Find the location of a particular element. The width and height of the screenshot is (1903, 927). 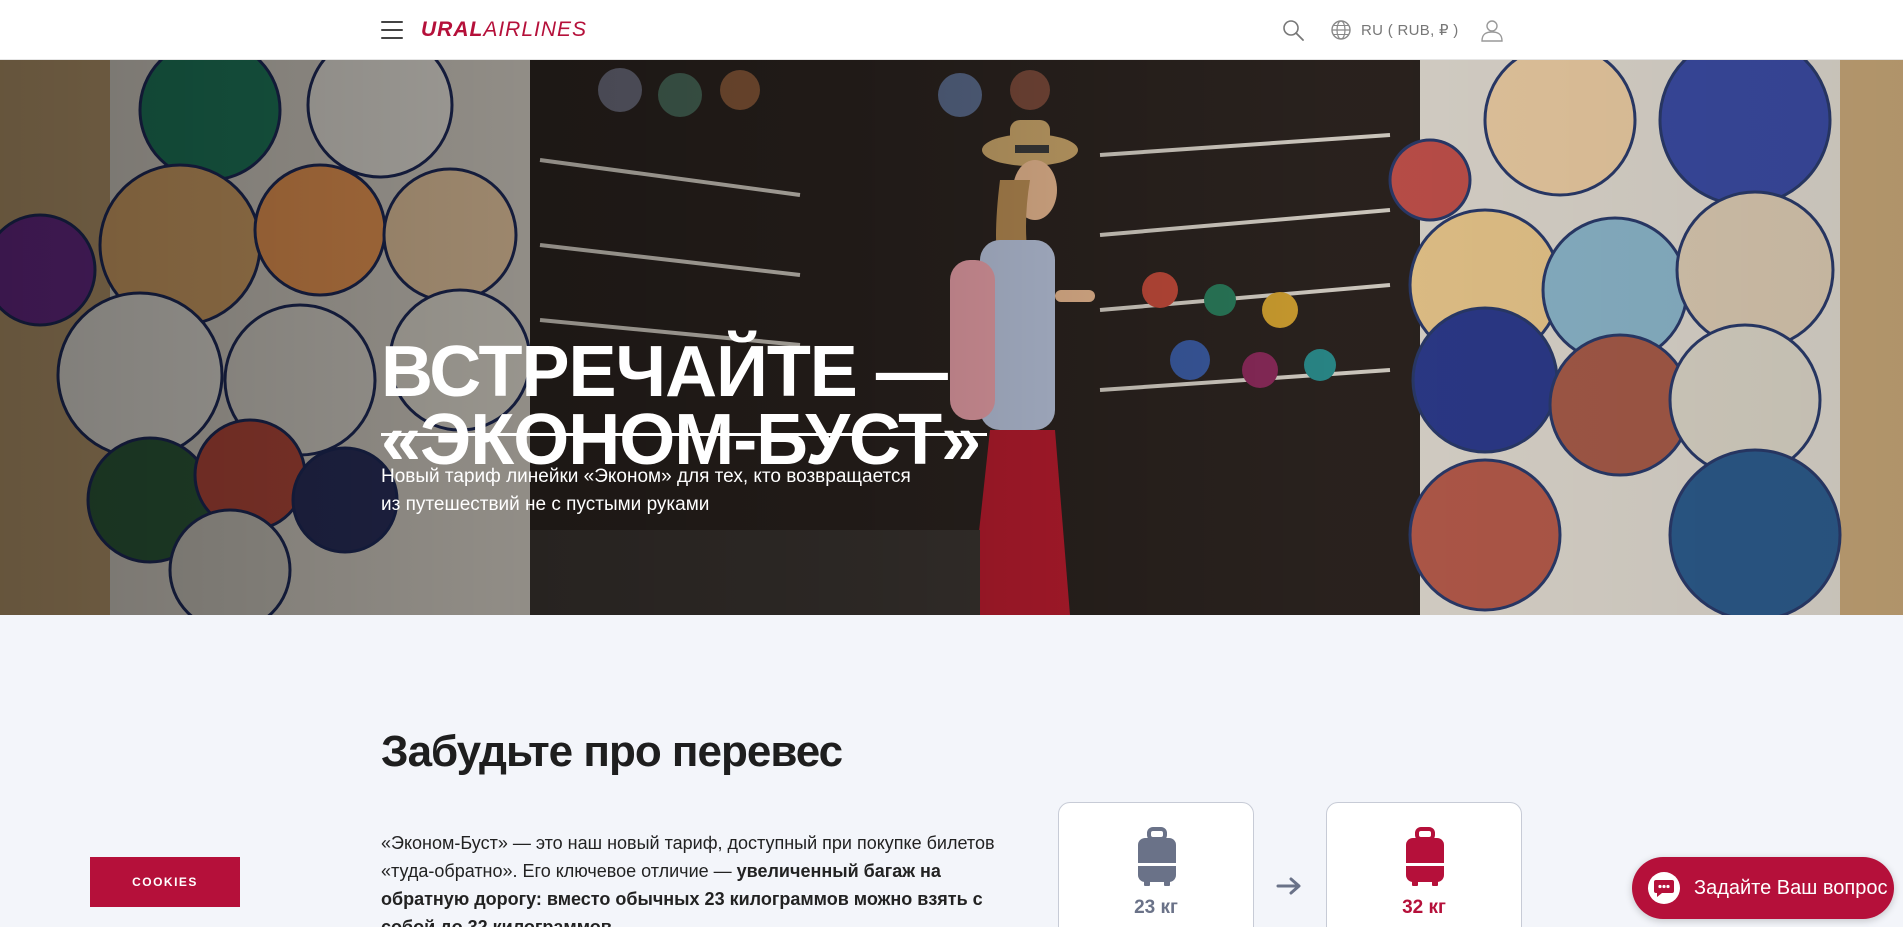

chat-icon is located at coordinates (1664, 888).